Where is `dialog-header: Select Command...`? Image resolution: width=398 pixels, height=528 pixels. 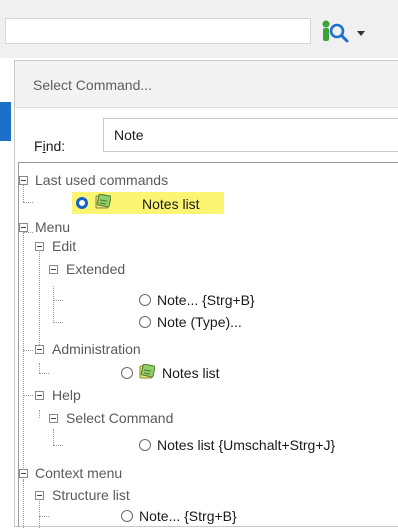
dialog-header: Select Command... is located at coordinates (206, 84).